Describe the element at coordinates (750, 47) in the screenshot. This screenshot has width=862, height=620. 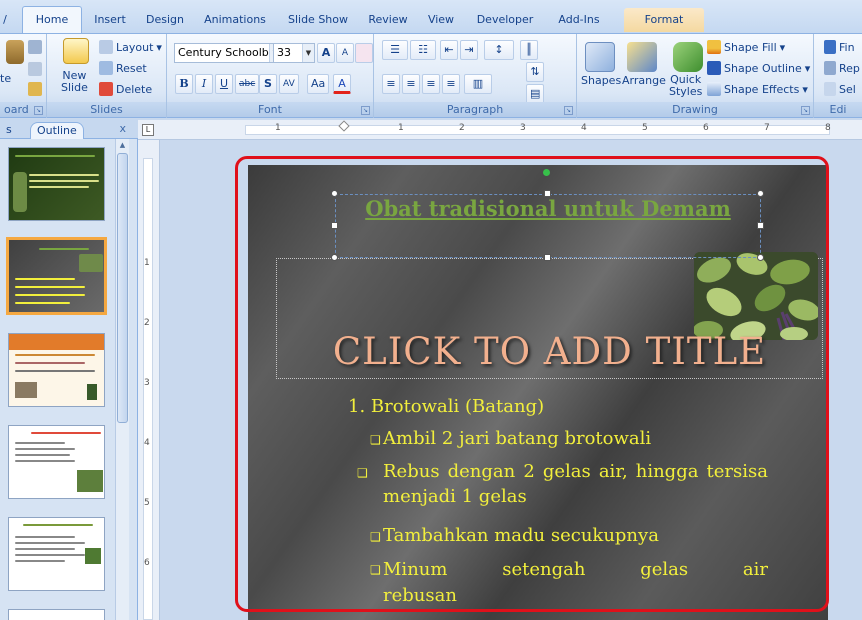
I see `shape-fill-label: Shape Fill` at that location.